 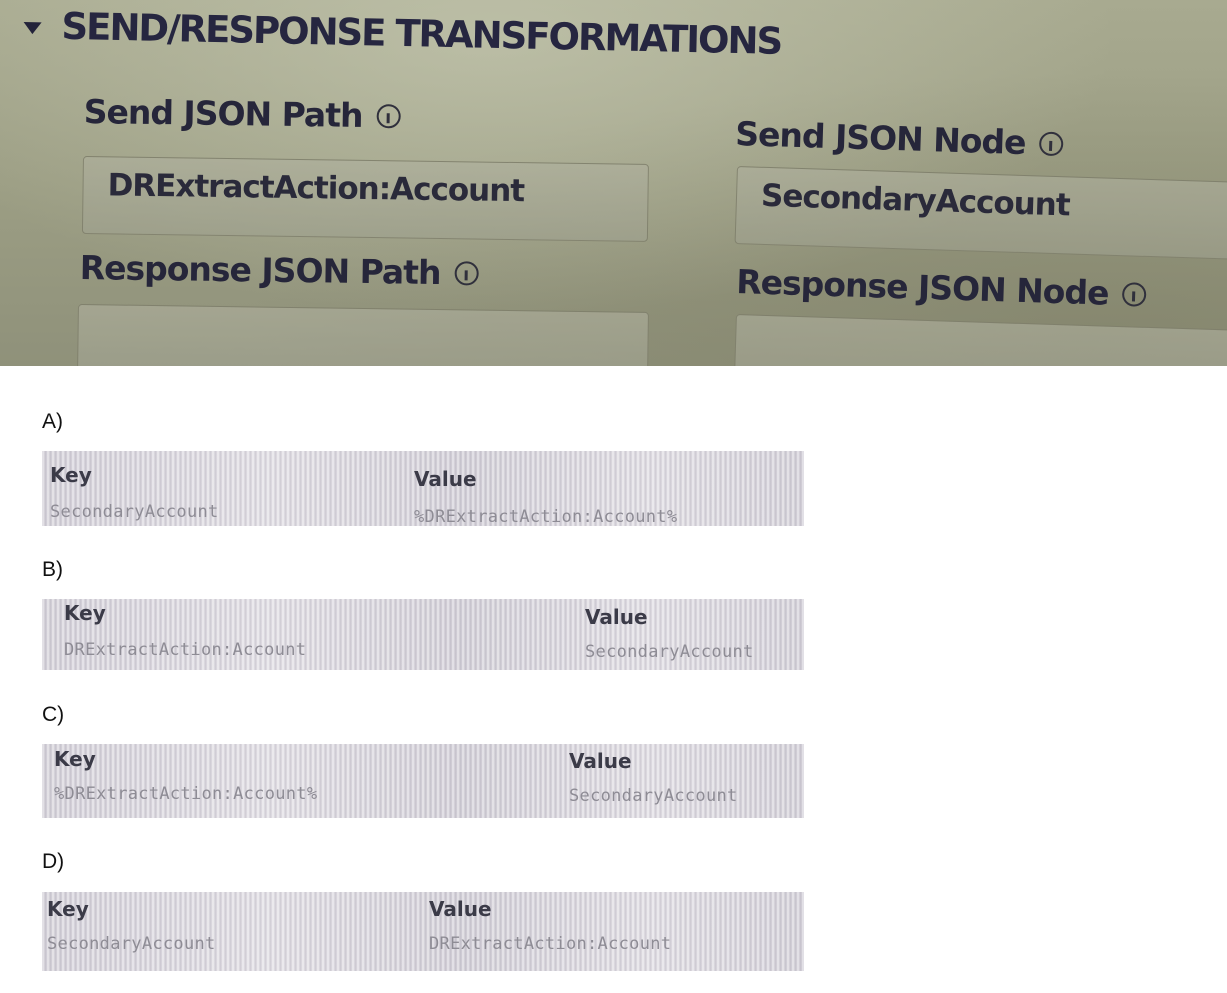 I want to click on caret-down-icon, so click(x=32, y=27).